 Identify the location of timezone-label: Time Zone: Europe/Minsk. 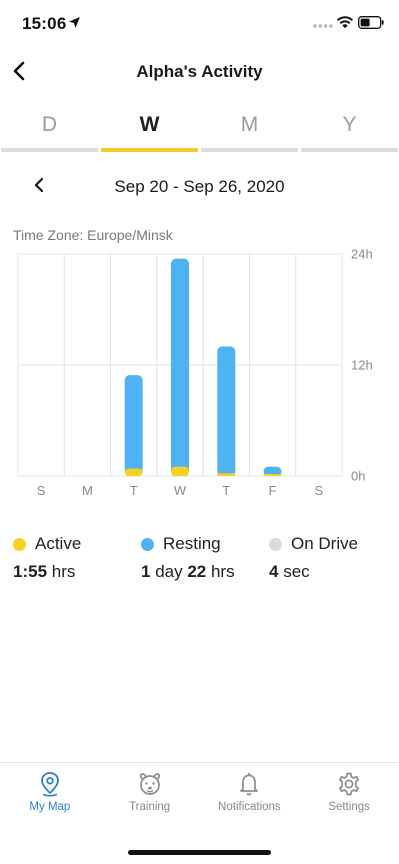
(93, 235).